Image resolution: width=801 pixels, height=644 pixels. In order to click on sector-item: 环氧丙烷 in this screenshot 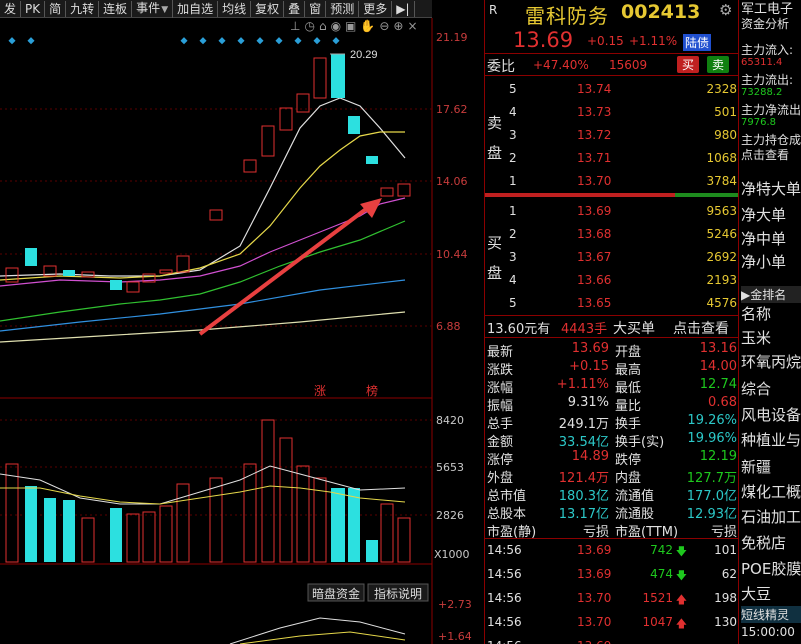, I will do `click(771, 361)`.